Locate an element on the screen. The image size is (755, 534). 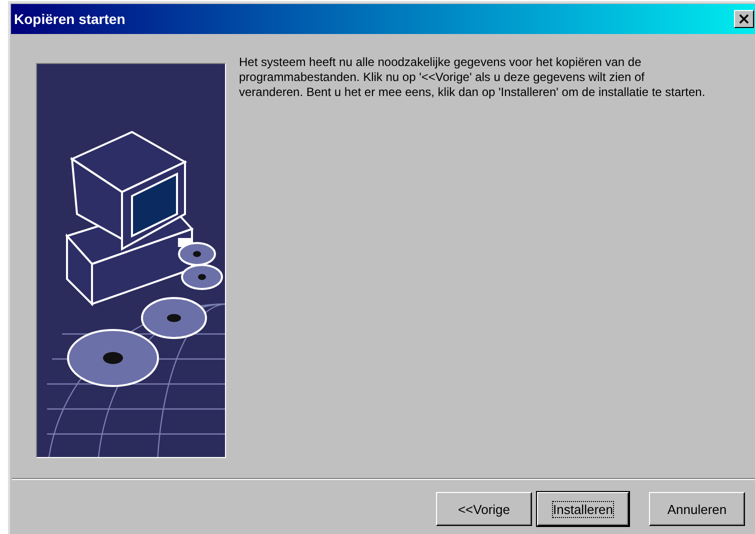
dialog-button: Installeren is located at coordinates (583, 509).